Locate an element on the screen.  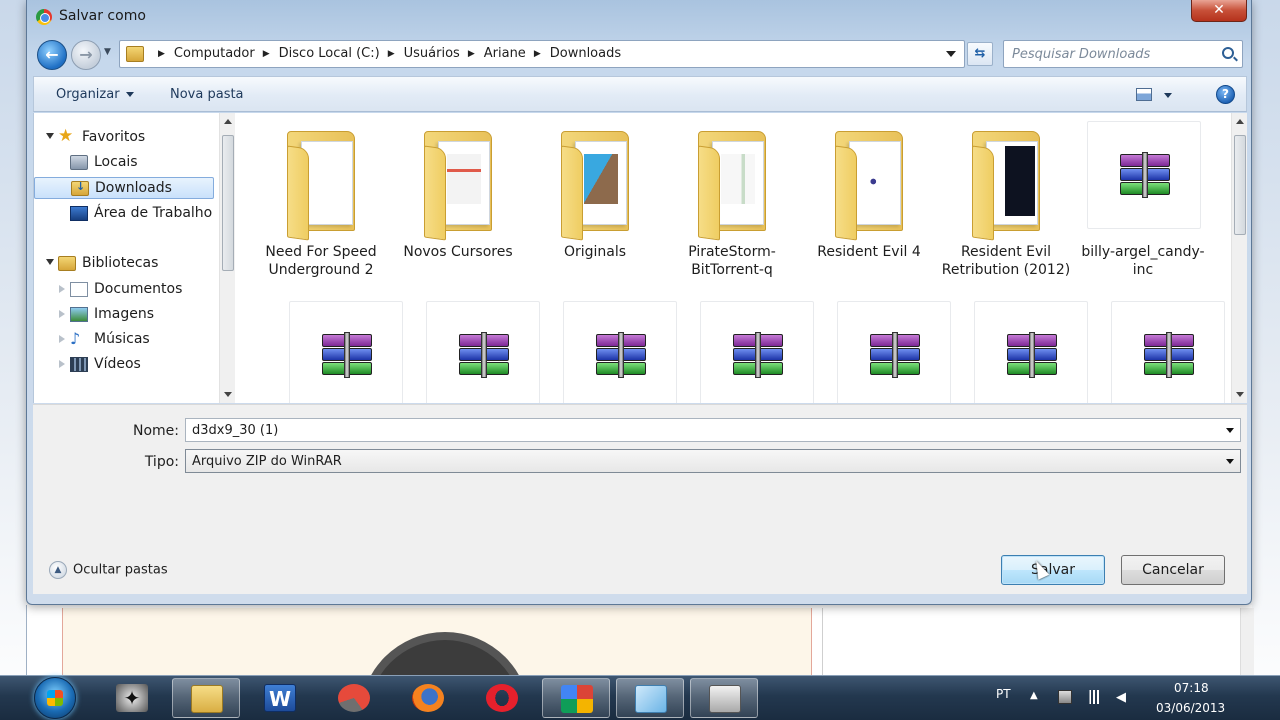
nav-item-area-de-trabalho: Área de Trabalho is located at coordinates (124, 214).